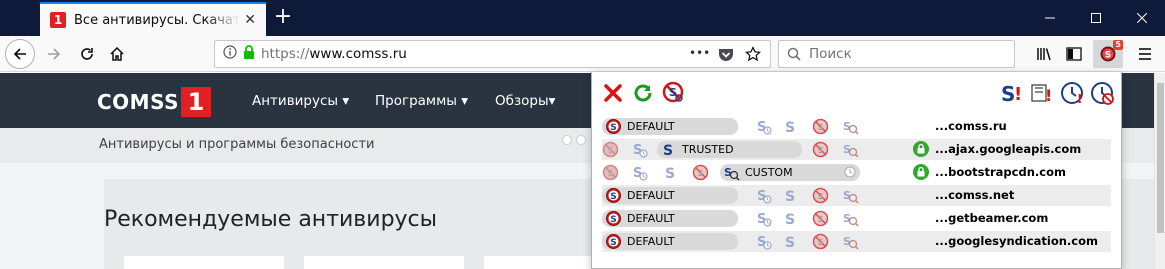  I want to click on site-logo: COMSS 1, so click(154, 102).